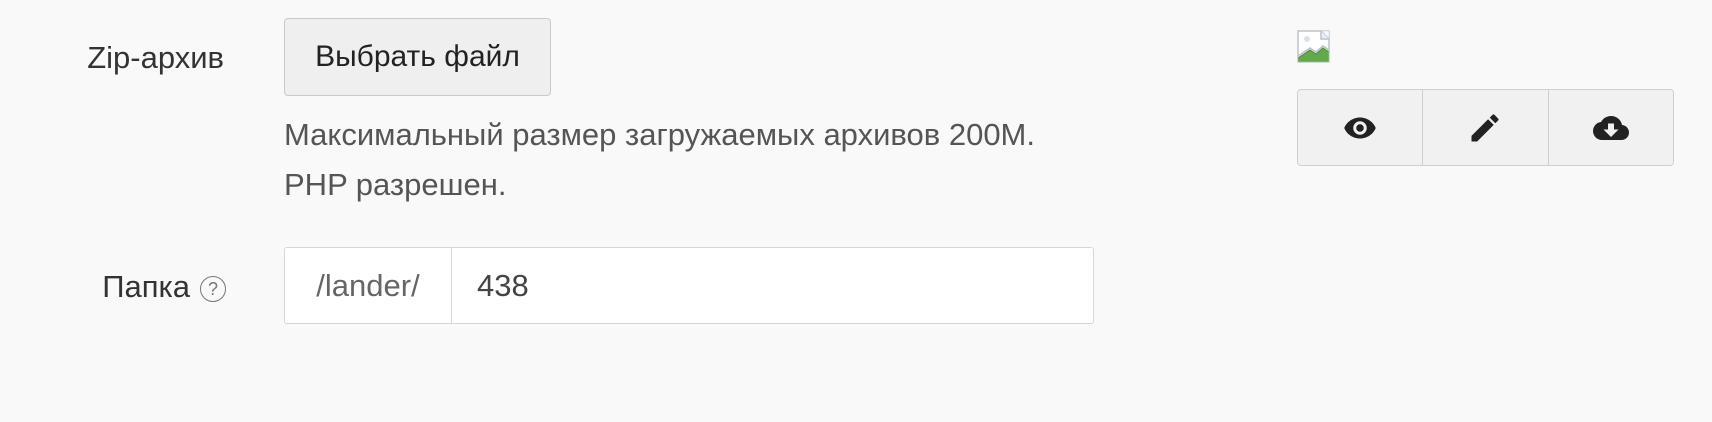 The image size is (1712, 422). I want to click on folder-label-group: Папка ?, so click(164, 286).